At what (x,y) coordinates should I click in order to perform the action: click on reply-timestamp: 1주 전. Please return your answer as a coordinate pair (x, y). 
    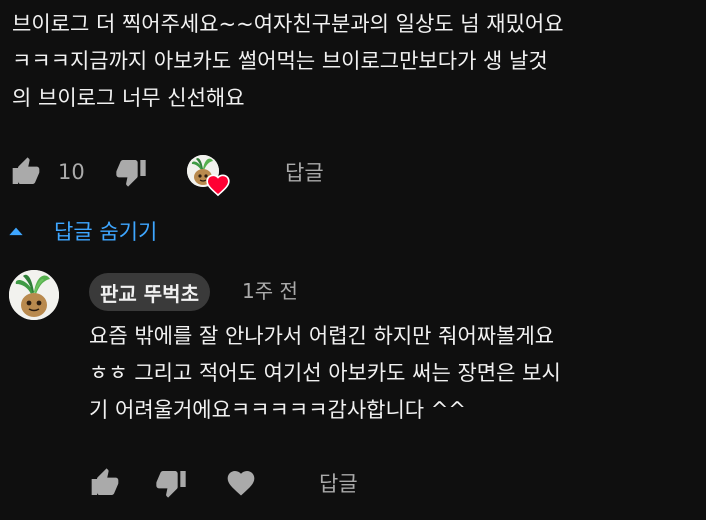
    Looking at the image, I should click on (270, 291).